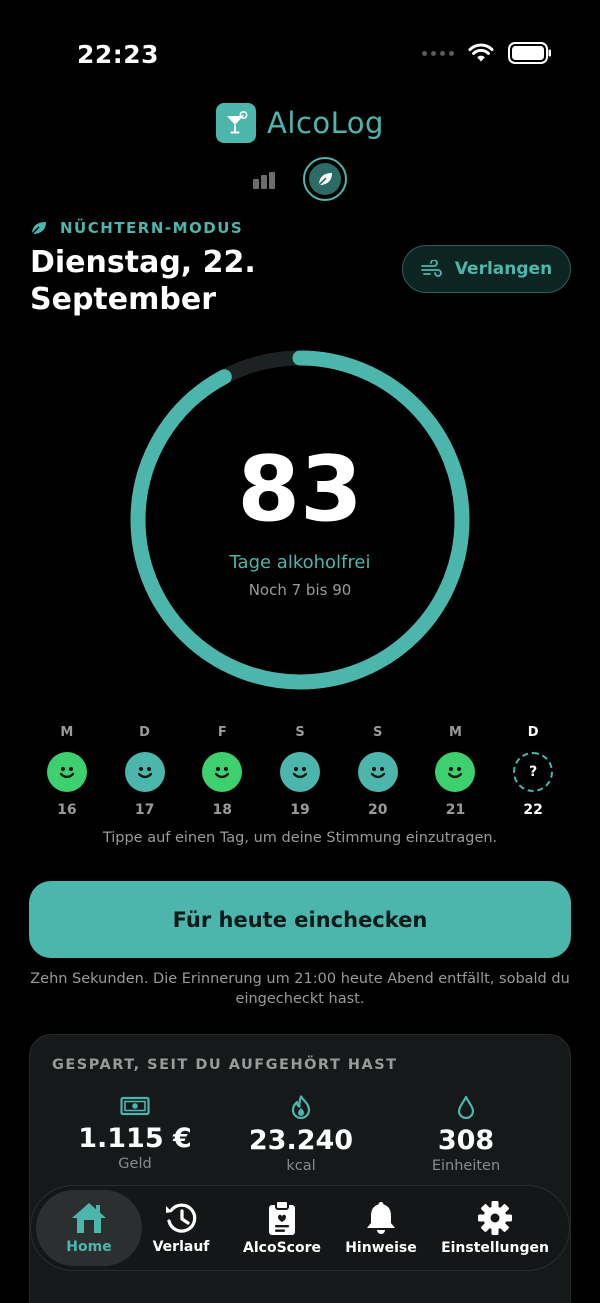 This screenshot has height=1303, width=600. Describe the element at coordinates (431, 268) in the screenshot. I see `wind-icon` at that location.